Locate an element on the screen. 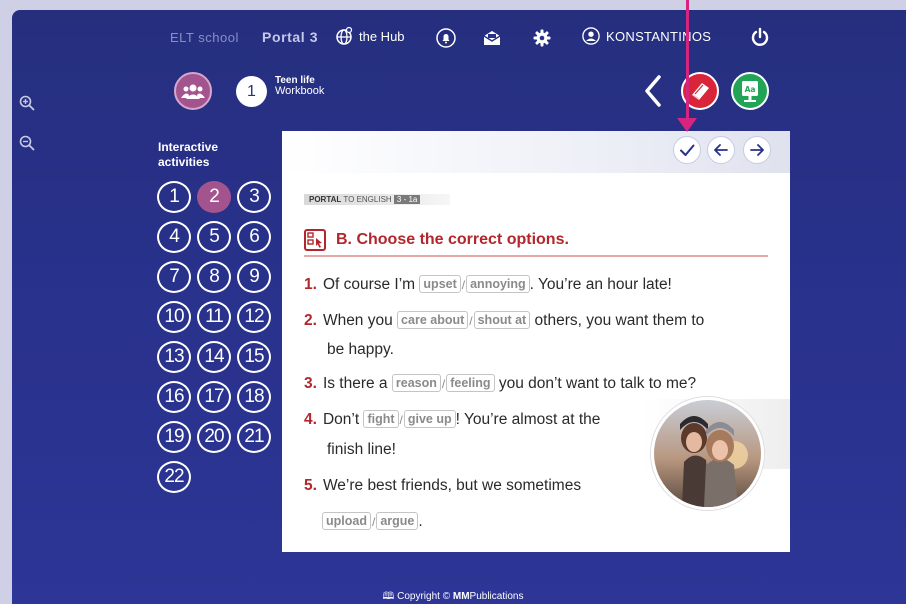 The width and height of the screenshot is (906, 604). checkmark-icon is located at coordinates (687, 150).